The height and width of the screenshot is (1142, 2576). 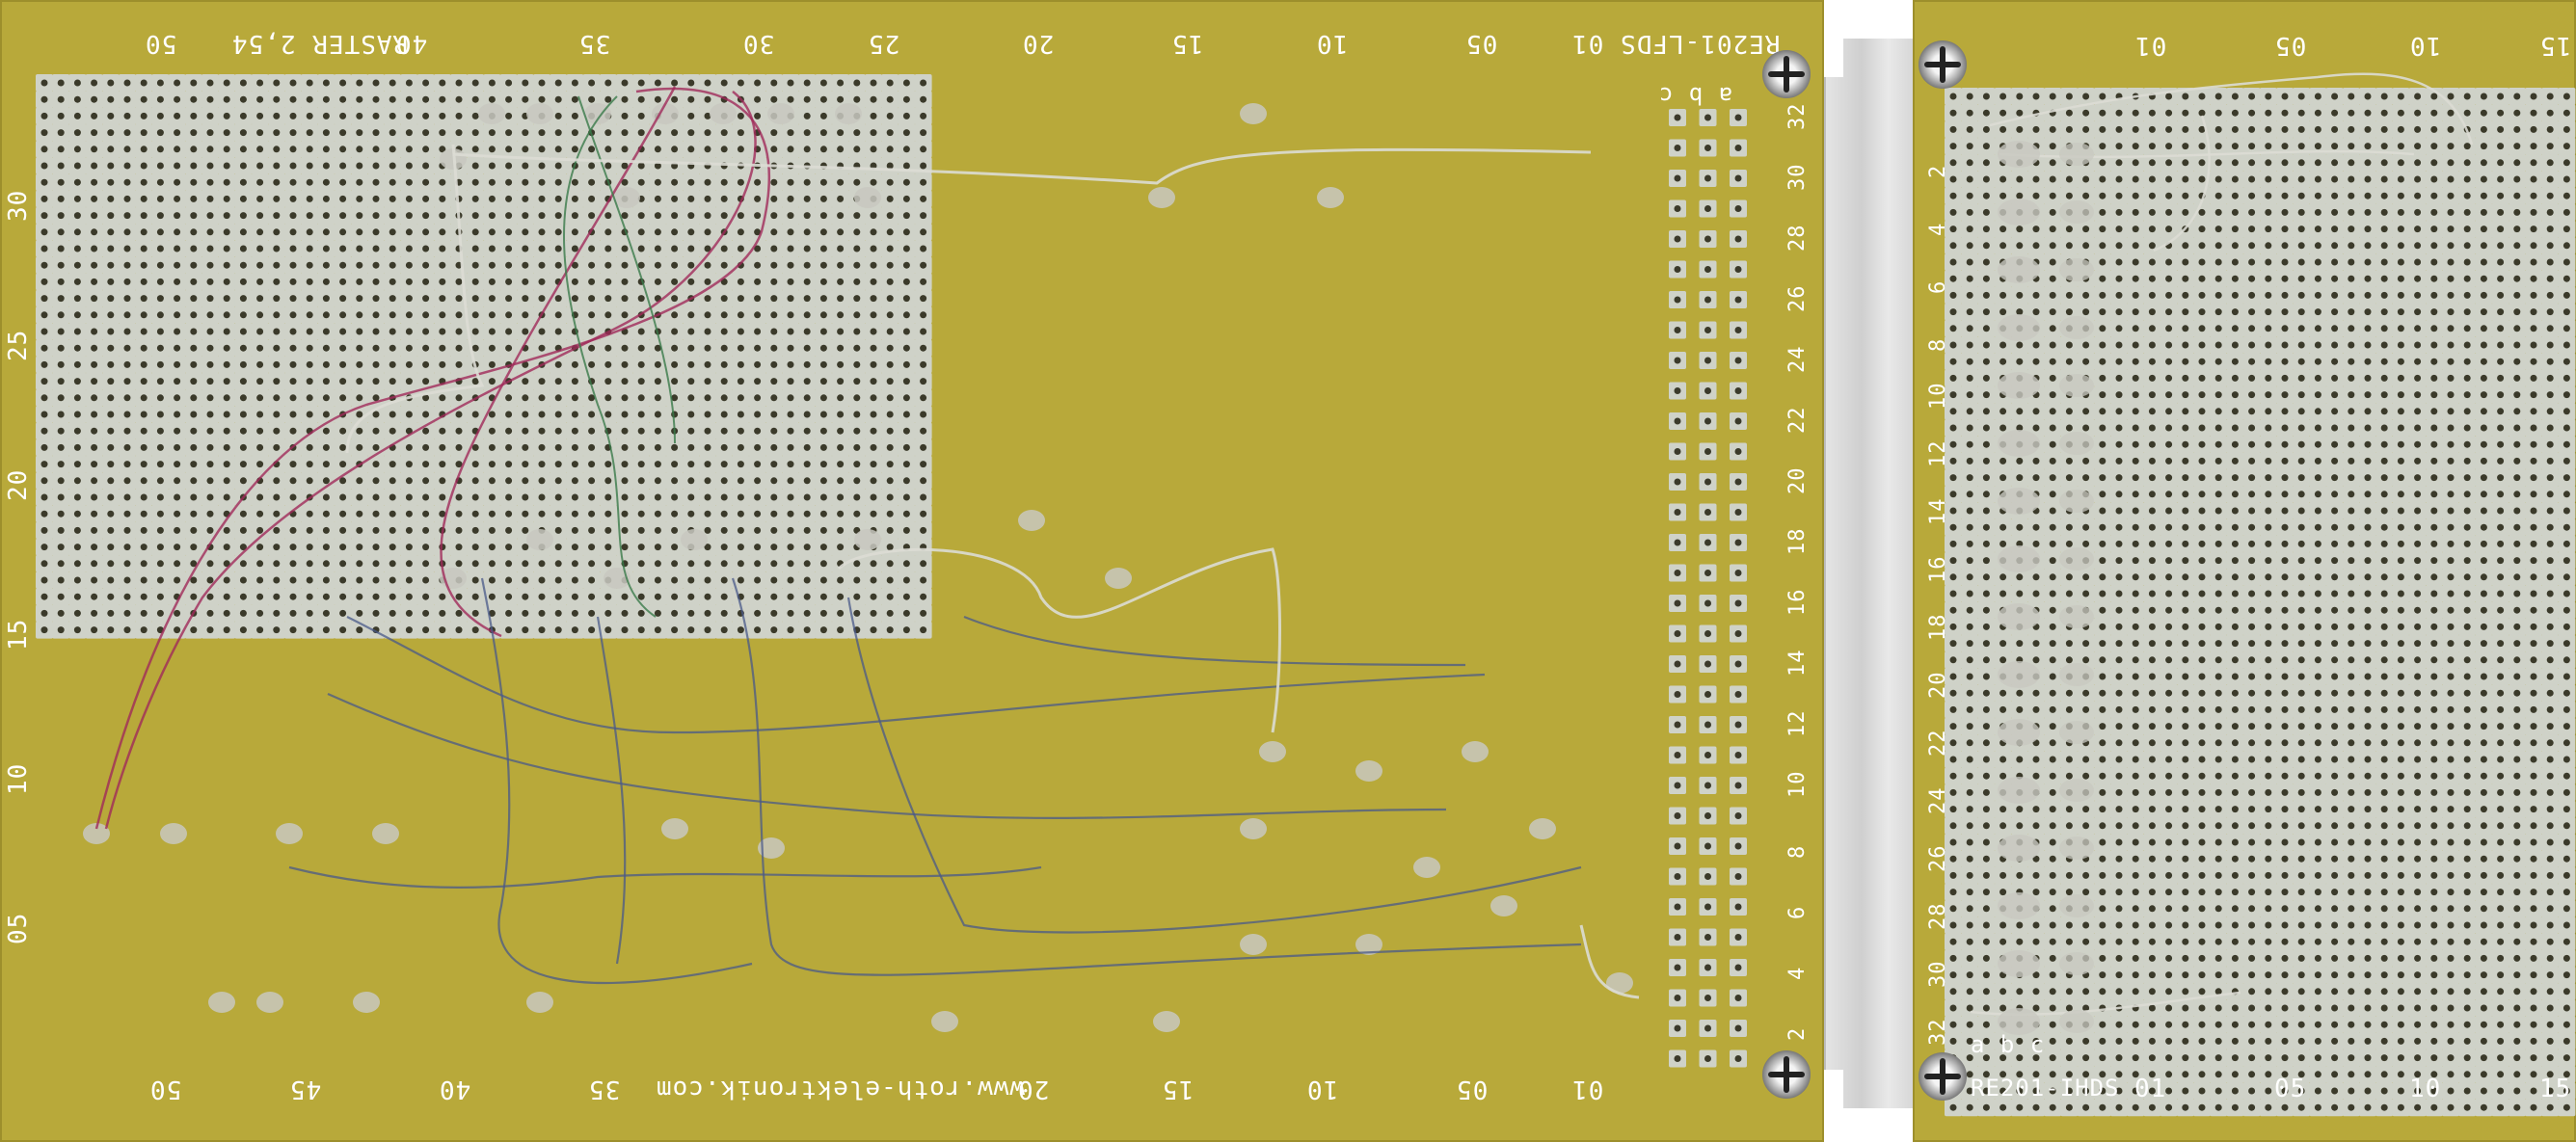 I want to click on left-board-bottom-number: 35, so click(x=605, y=1089).